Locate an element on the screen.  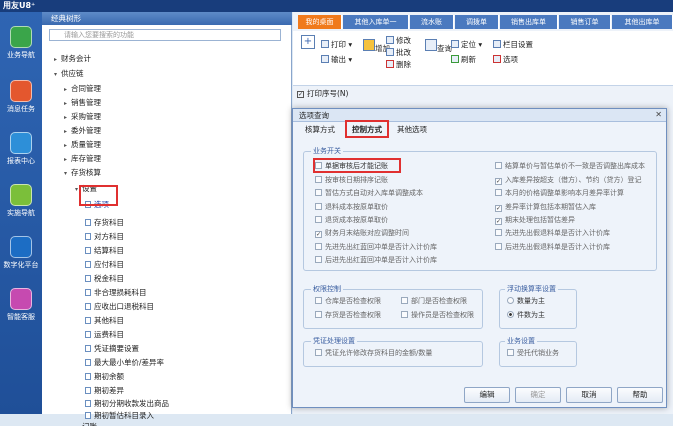
options-button: 选项 is located at coordinates (505, 59).